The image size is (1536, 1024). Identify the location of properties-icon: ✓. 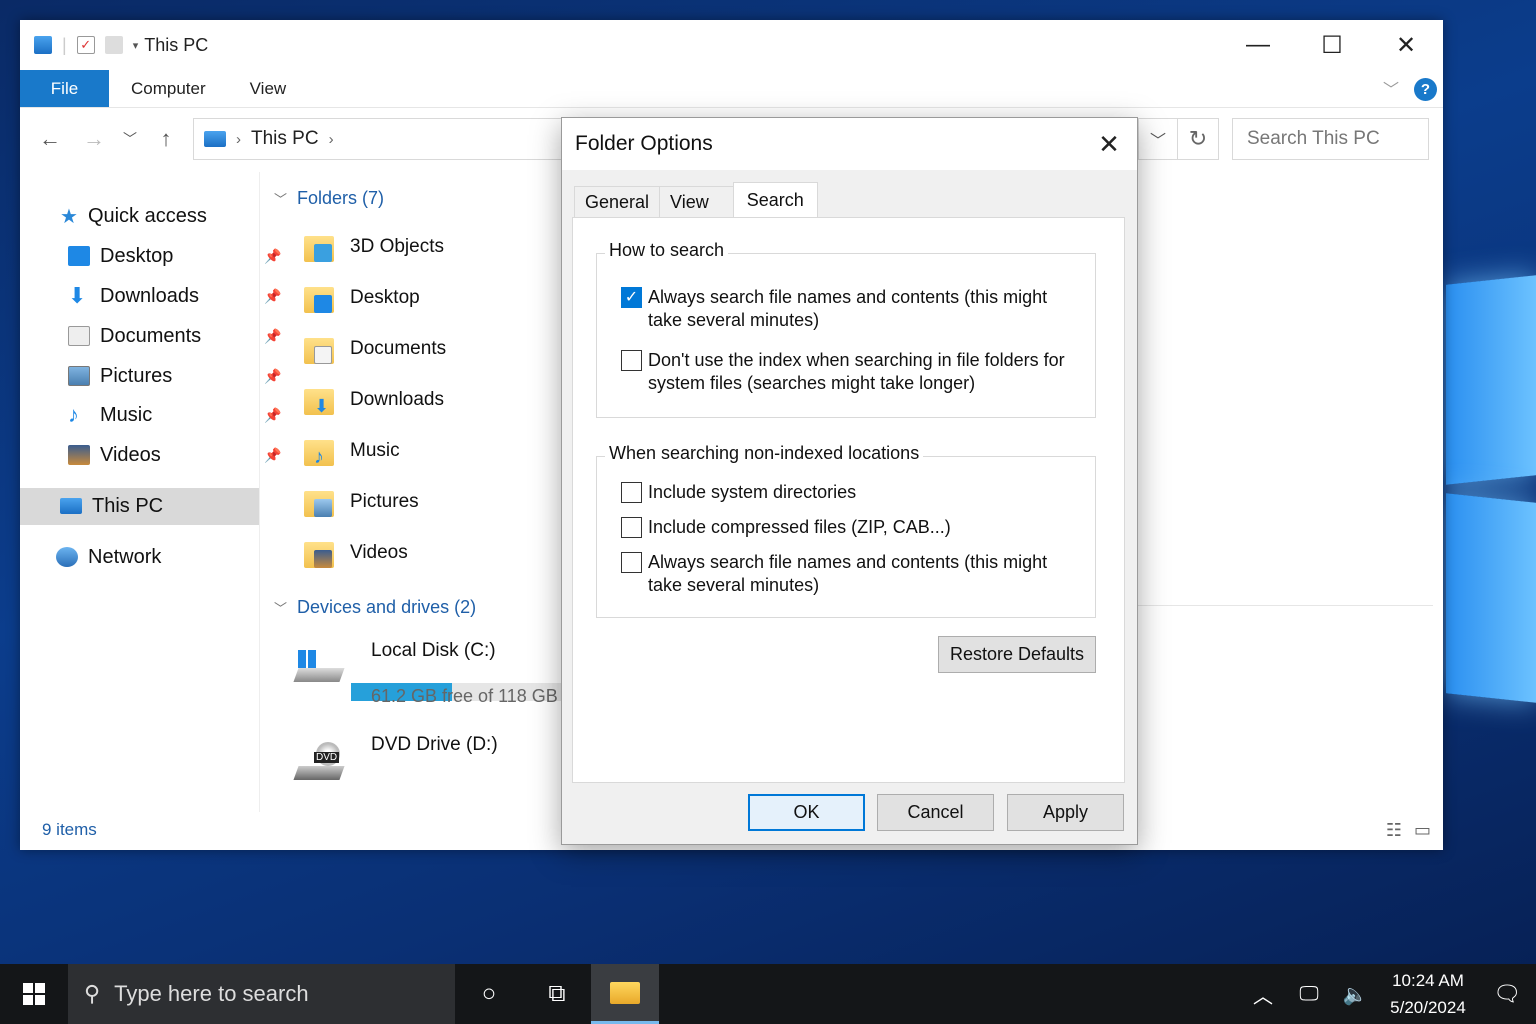
(85, 45).